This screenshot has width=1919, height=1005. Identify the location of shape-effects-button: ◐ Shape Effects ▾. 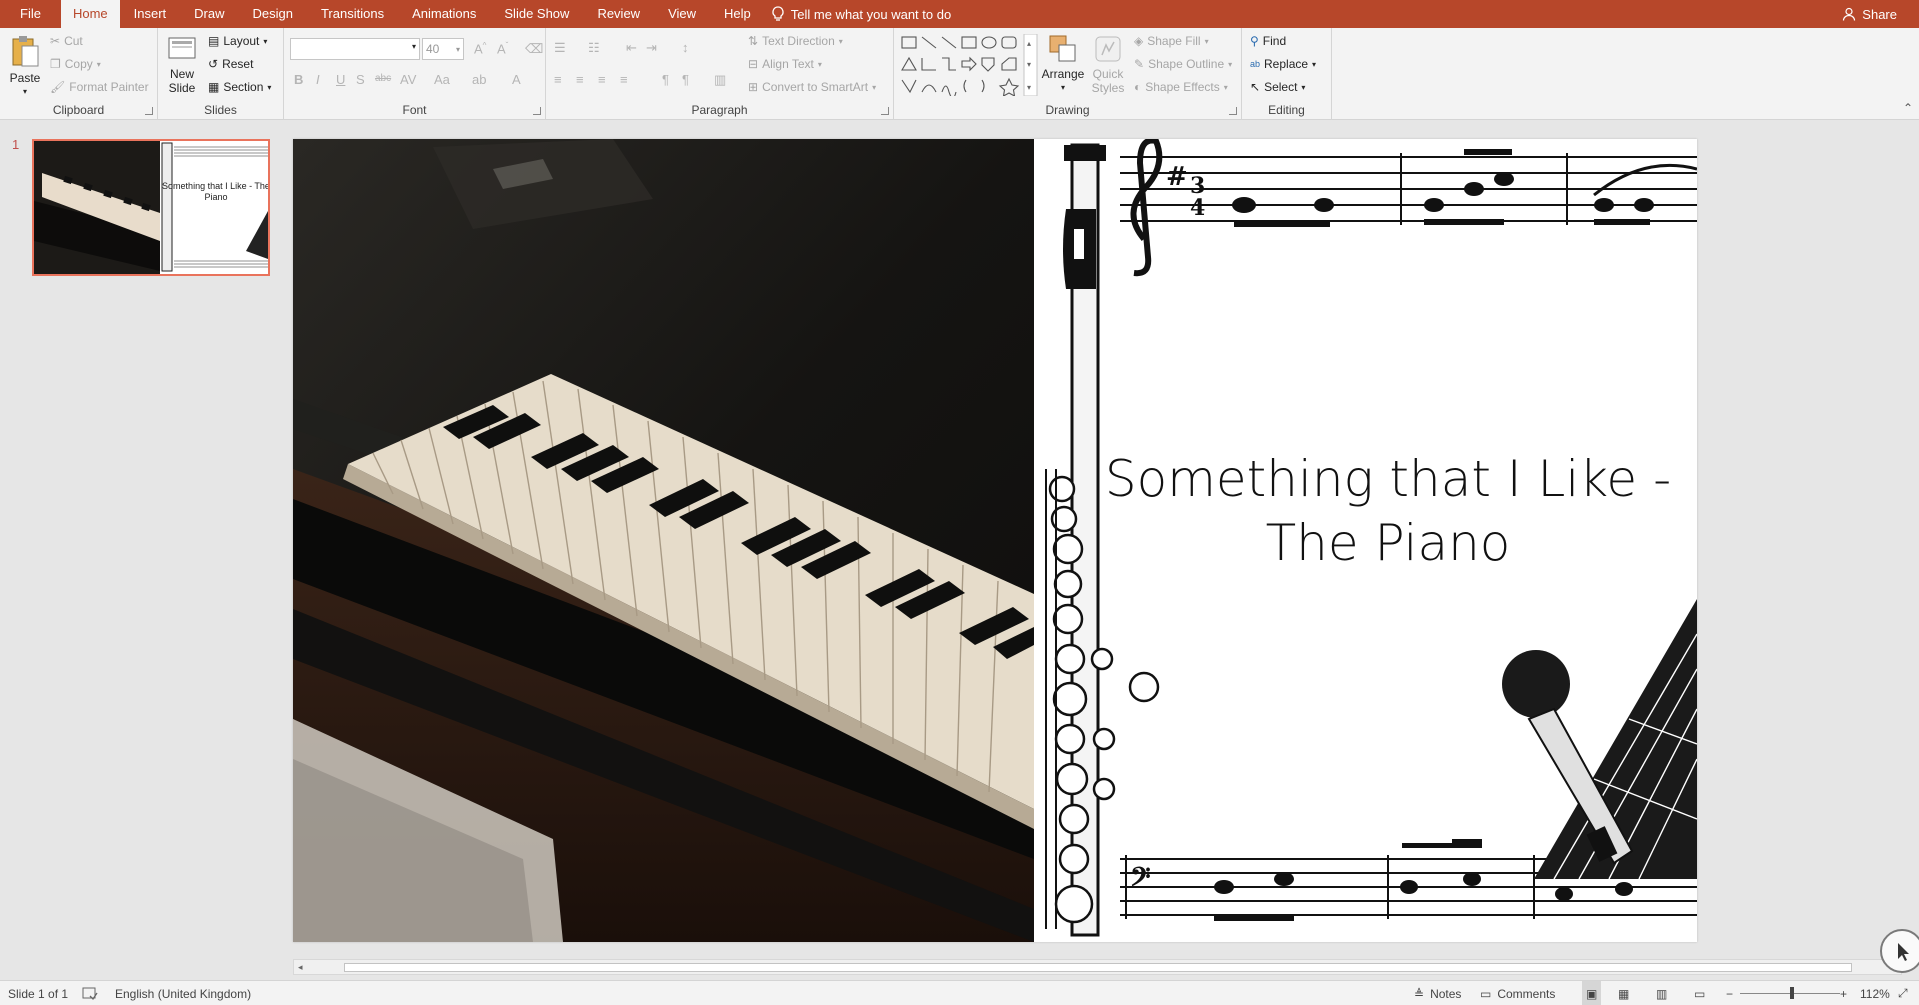
(1181, 87).